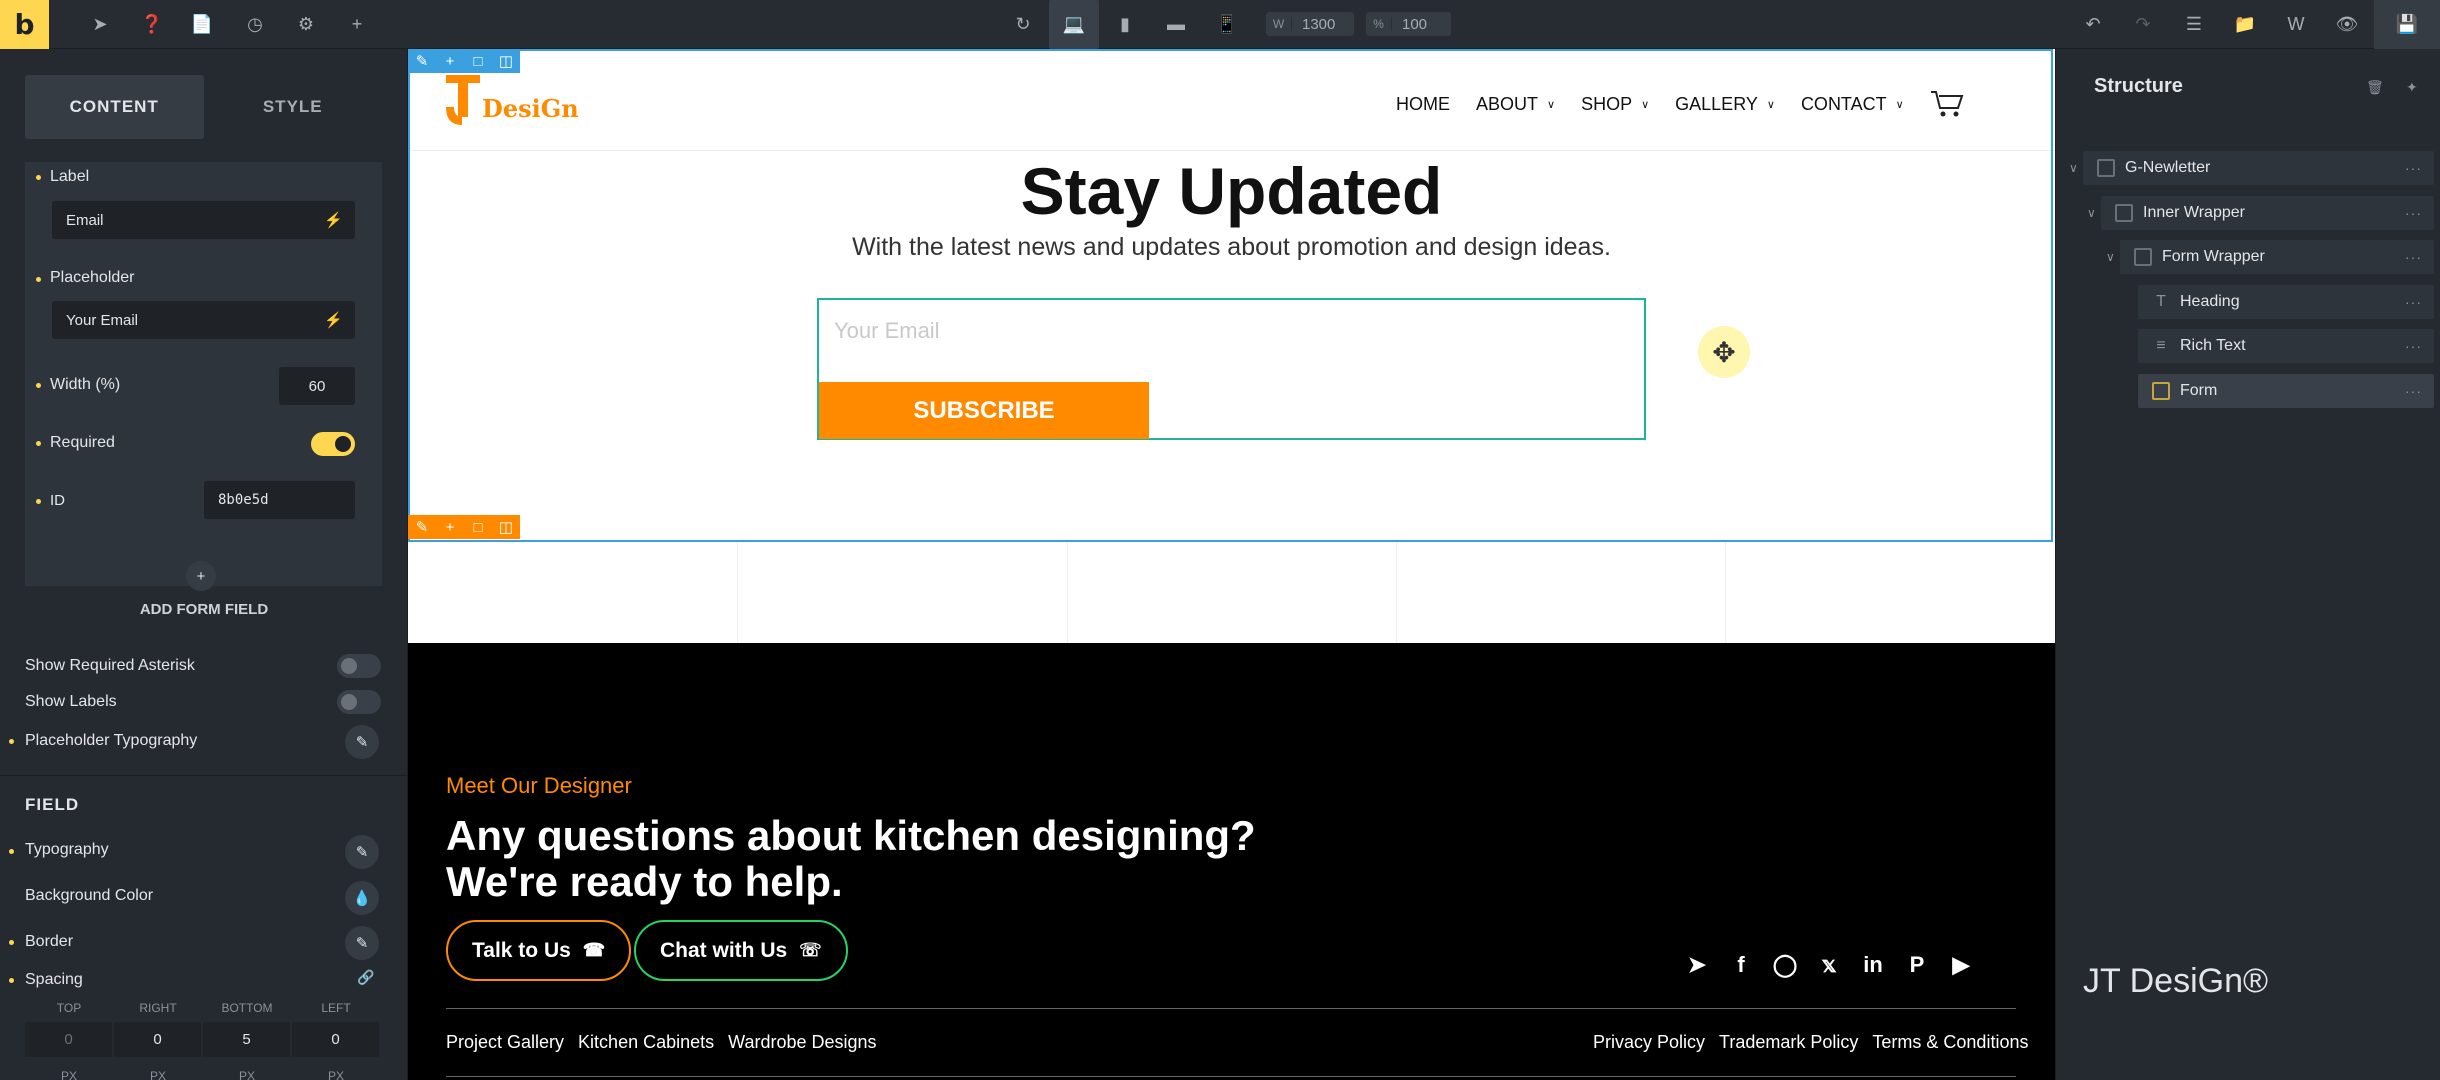 This screenshot has height=1080, width=2440. What do you see at coordinates (152, 24) in the screenshot?
I see `help-icon: ❓` at bounding box center [152, 24].